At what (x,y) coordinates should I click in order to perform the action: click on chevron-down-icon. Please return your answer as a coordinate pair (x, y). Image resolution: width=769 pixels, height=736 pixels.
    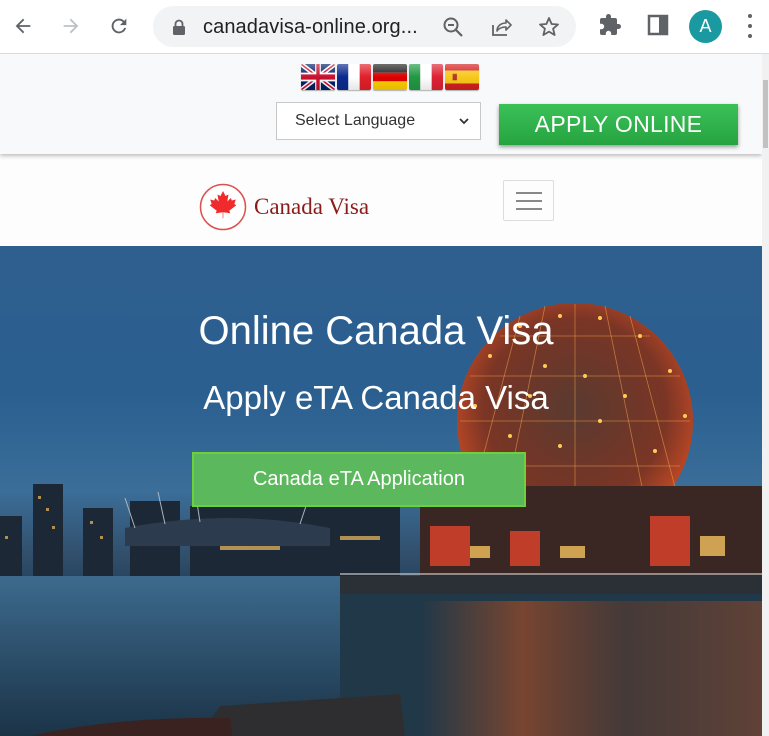
    Looking at the image, I should click on (464, 121).